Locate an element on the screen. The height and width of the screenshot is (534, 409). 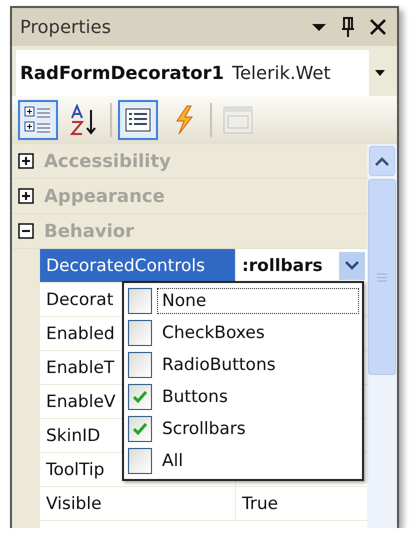
window-title: Properties is located at coordinates (66, 27).